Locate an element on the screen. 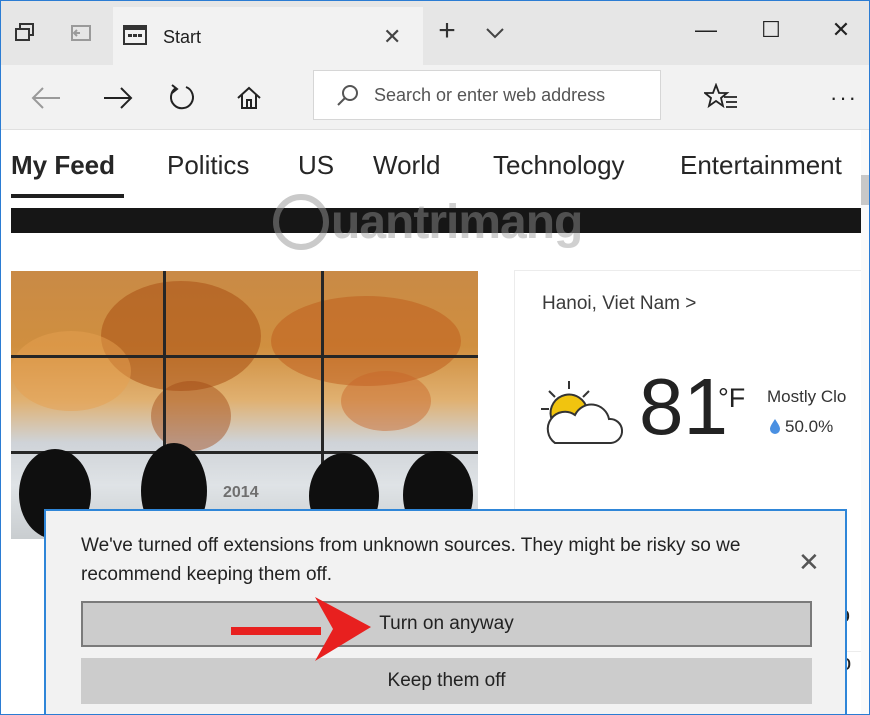 The height and width of the screenshot is (715, 870). maximize-button: ☐ is located at coordinates (771, 30).